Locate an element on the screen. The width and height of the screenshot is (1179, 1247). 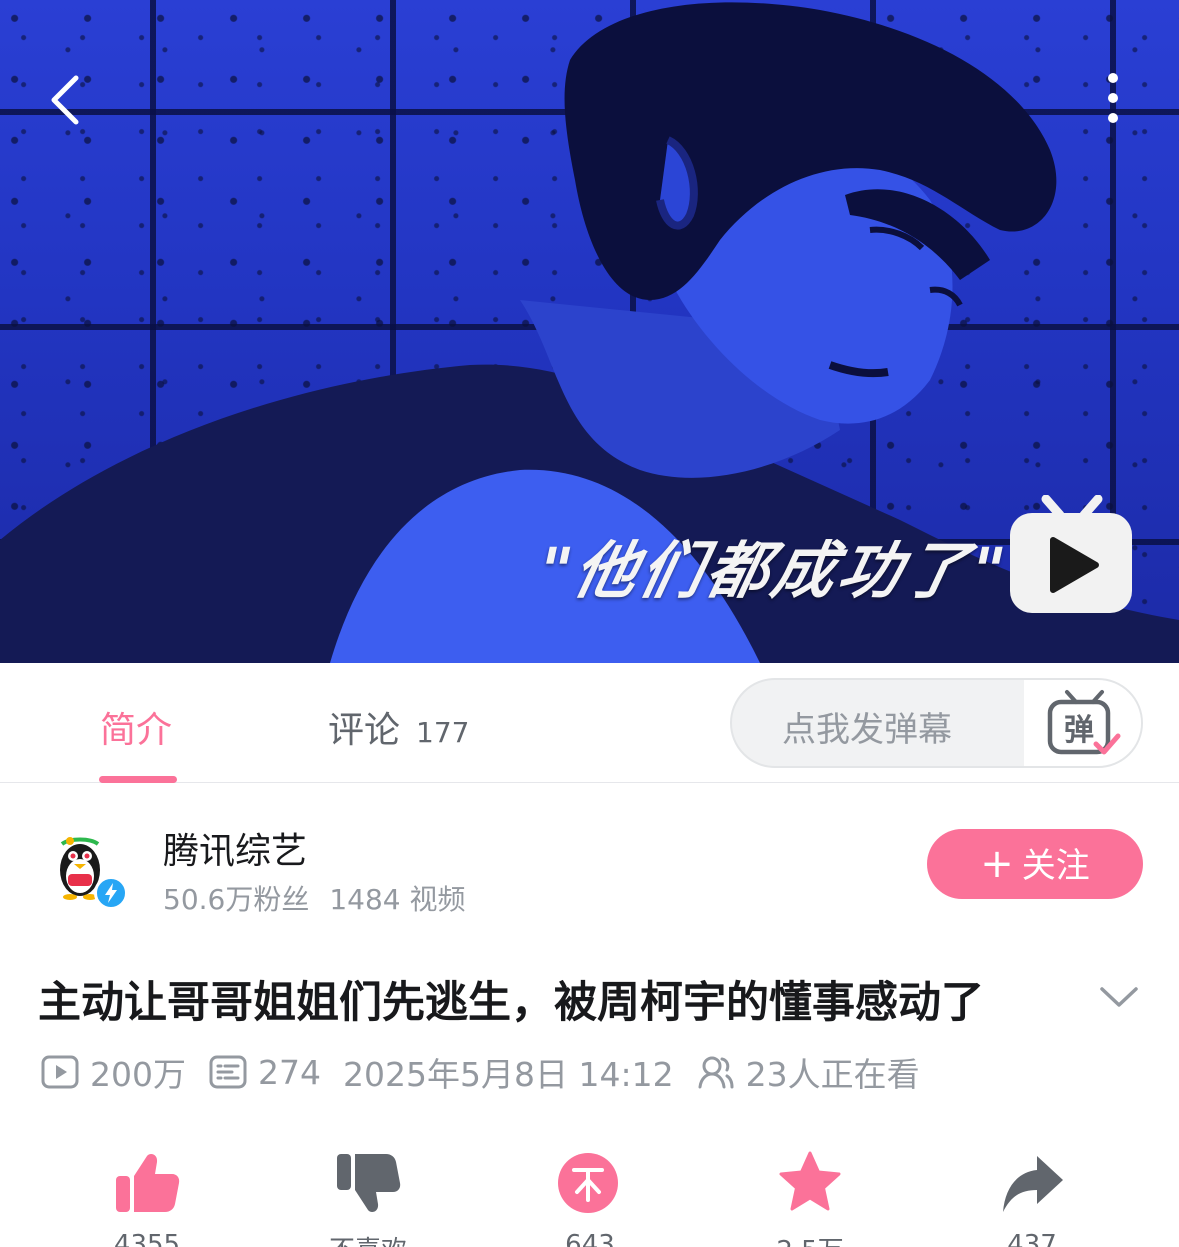
plus-icon: + is located at coordinates (997, 864).